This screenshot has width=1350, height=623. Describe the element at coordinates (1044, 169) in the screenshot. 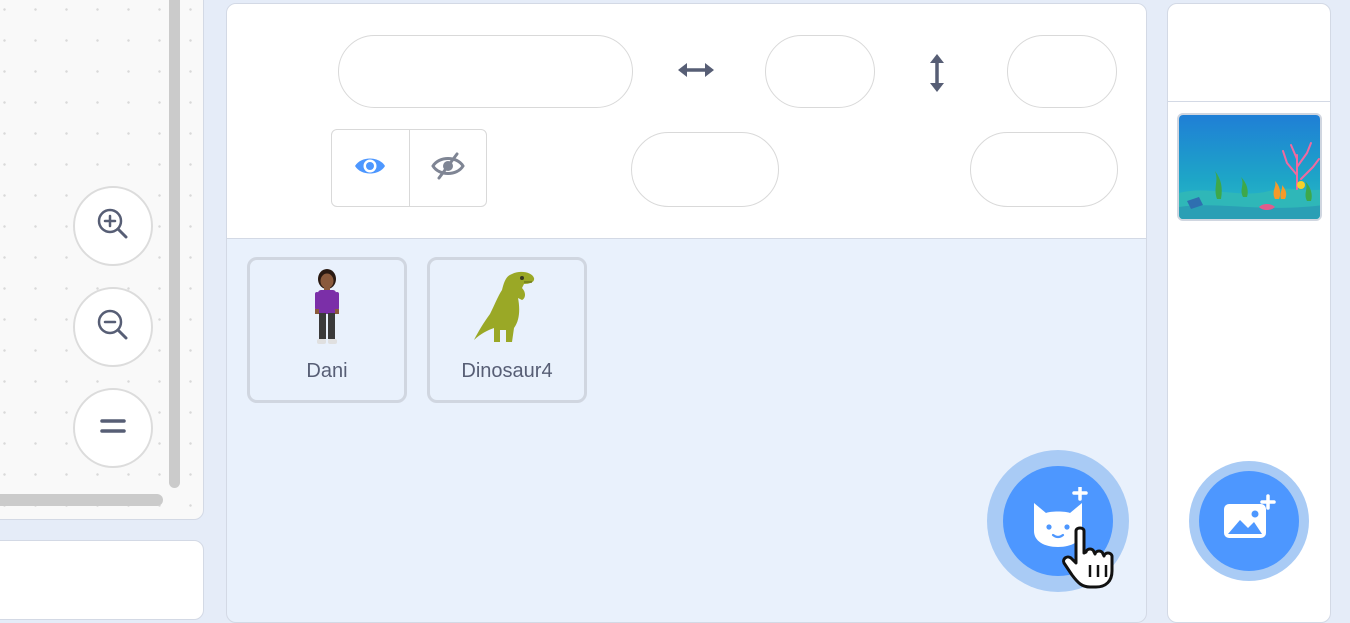

I see `direction-input` at that location.